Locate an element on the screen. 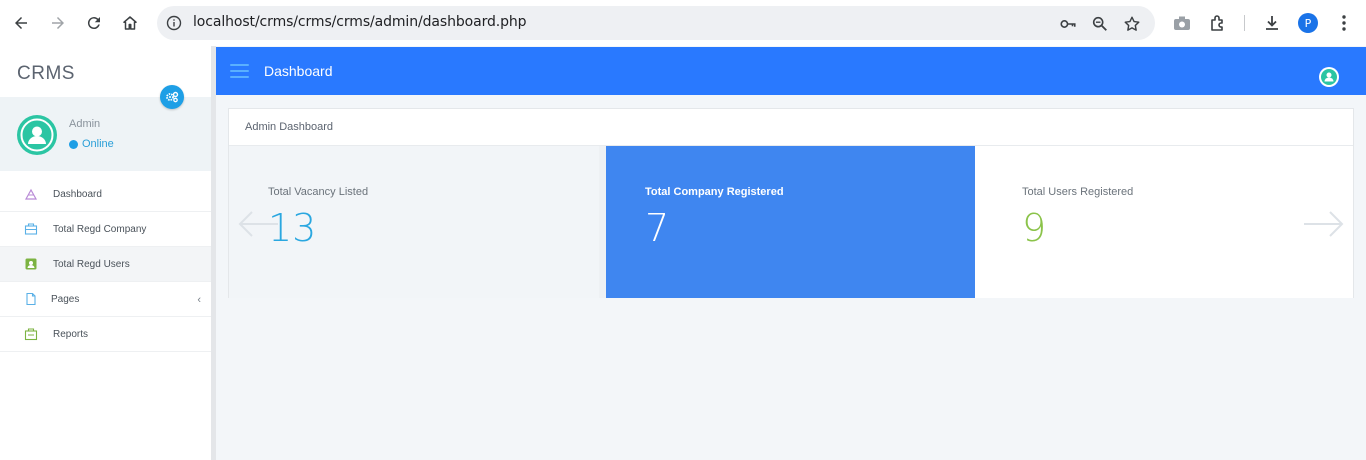 The height and width of the screenshot is (460, 1366). header-user-avatar-icon is located at coordinates (1329, 77).